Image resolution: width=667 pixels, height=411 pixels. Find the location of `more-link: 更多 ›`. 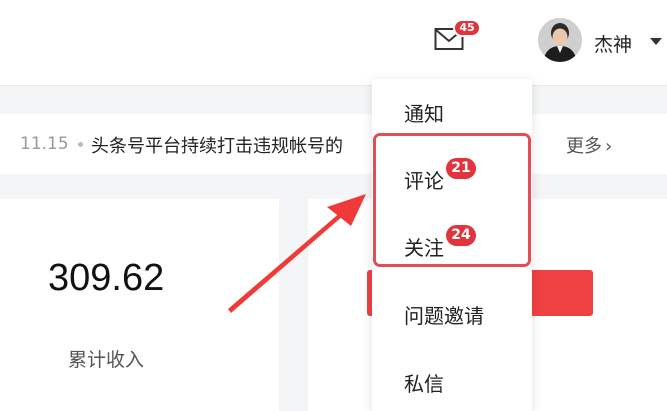

more-link: 更多 › is located at coordinates (589, 145).